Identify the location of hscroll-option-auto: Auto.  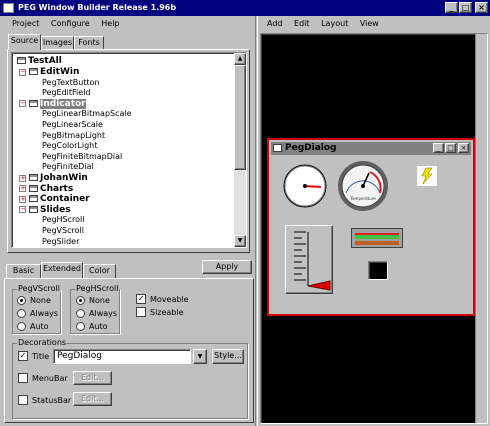
(96, 327).